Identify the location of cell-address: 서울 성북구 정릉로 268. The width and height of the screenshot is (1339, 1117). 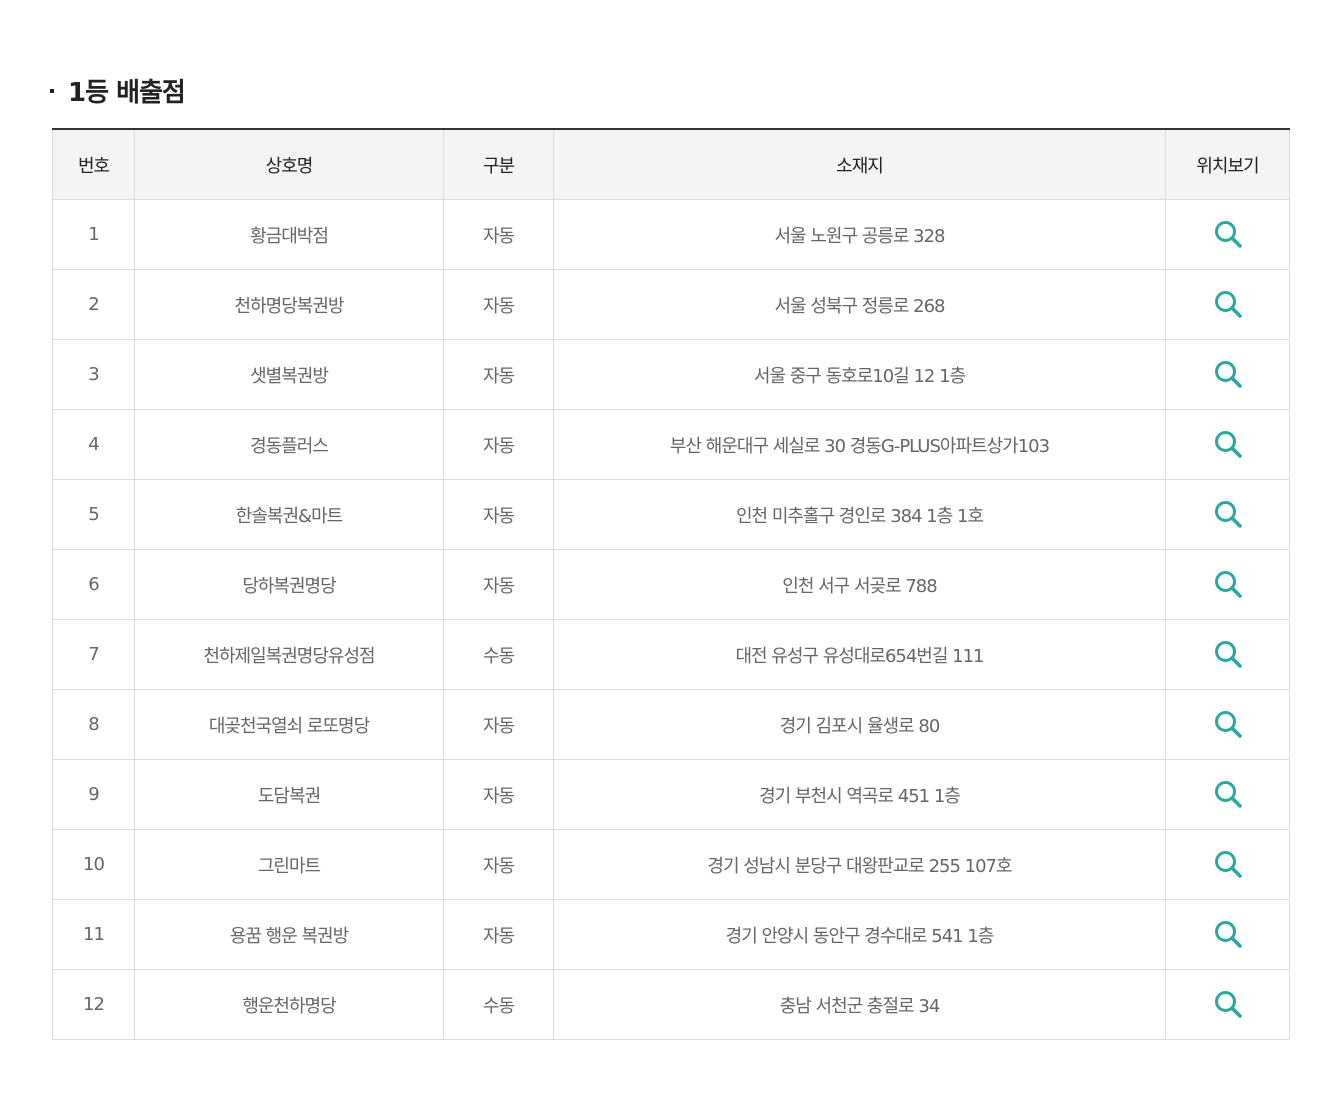
(859, 304).